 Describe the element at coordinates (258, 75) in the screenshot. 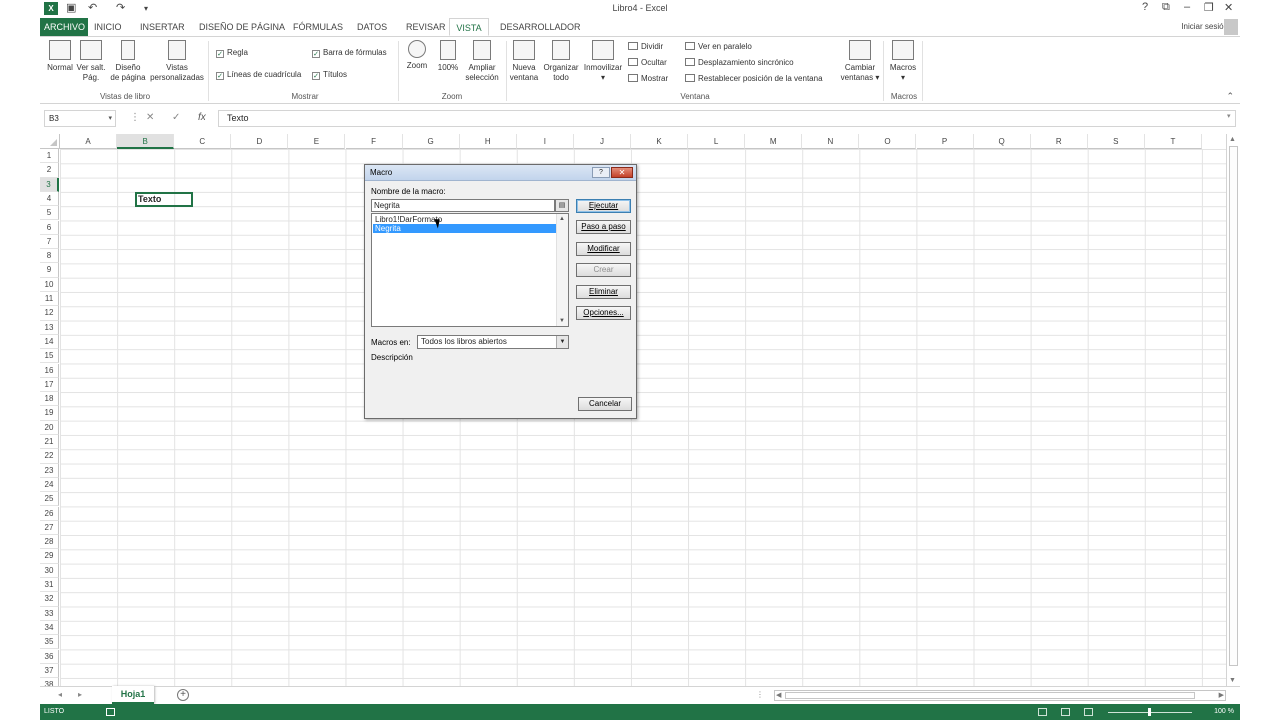

I see `gridlines-checkbox: ✓ Líneas de cuadrícula` at that location.